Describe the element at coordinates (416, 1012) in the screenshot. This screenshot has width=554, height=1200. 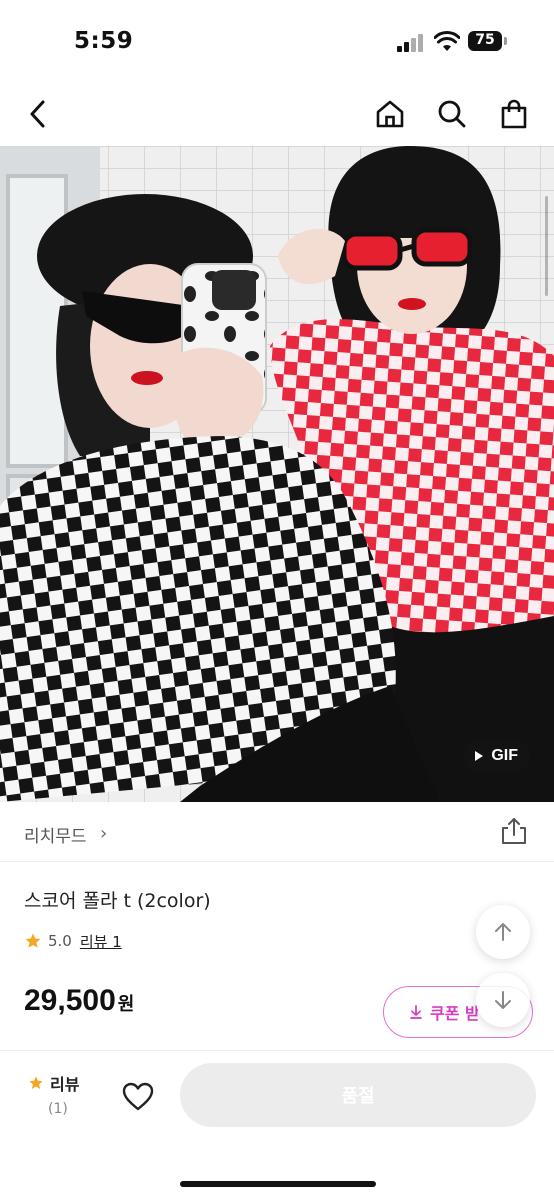
I see `download-icon` at that location.